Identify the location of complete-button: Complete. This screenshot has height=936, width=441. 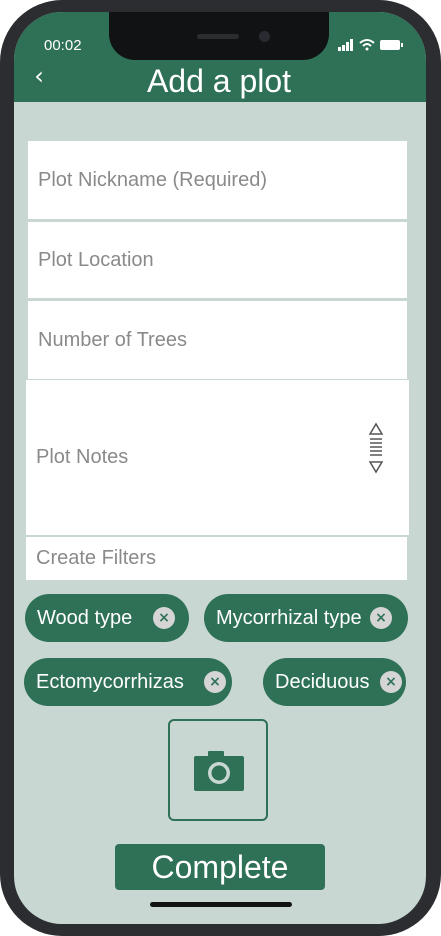
(220, 867).